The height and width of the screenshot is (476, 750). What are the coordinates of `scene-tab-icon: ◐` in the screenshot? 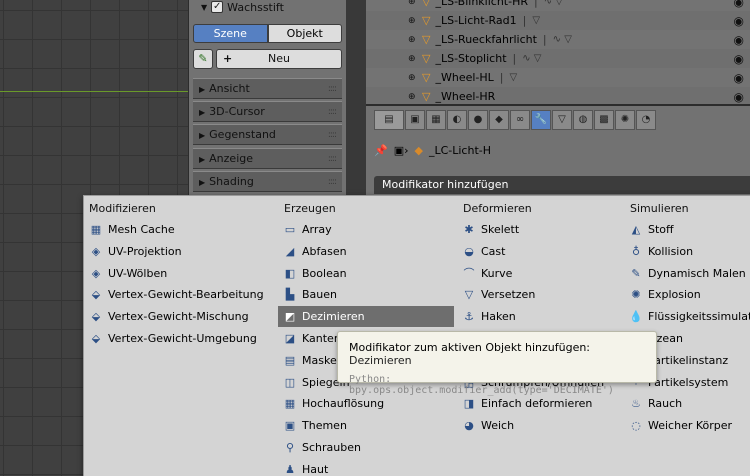 It's located at (457, 120).